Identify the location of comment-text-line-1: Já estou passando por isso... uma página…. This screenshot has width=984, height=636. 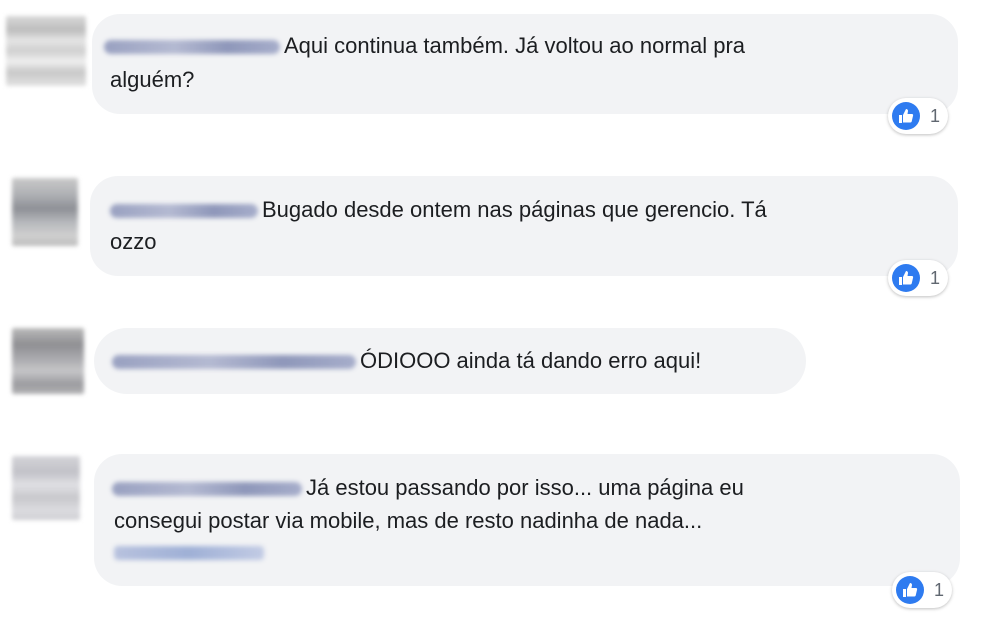
(428, 488).